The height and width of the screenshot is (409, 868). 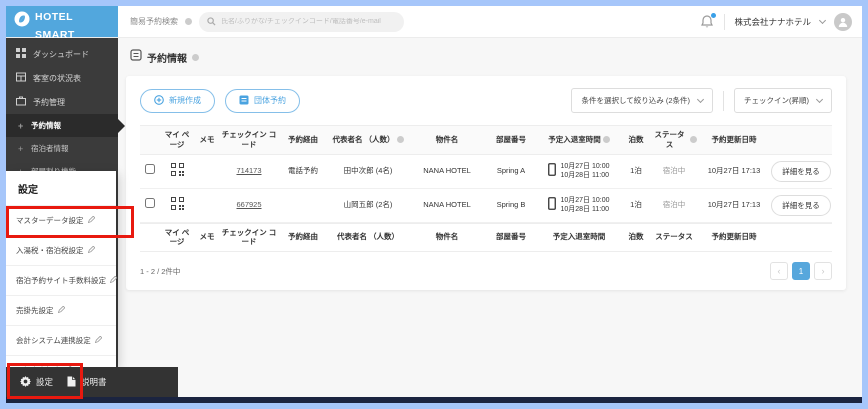 What do you see at coordinates (635, 100) in the screenshot?
I see `filter-conditions-label: 条件を選択して絞り込み (2条件)` at bounding box center [635, 100].